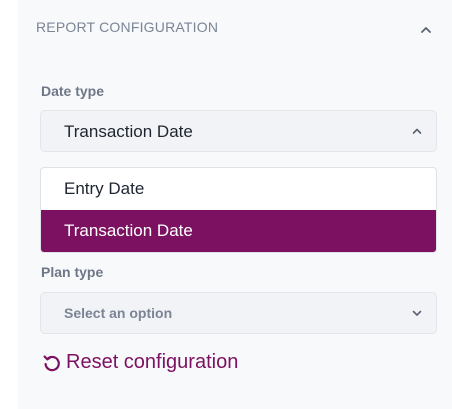 This screenshot has width=452, height=409. Describe the element at coordinates (72, 272) in the screenshot. I see `plan-type-label: Plan type` at that location.